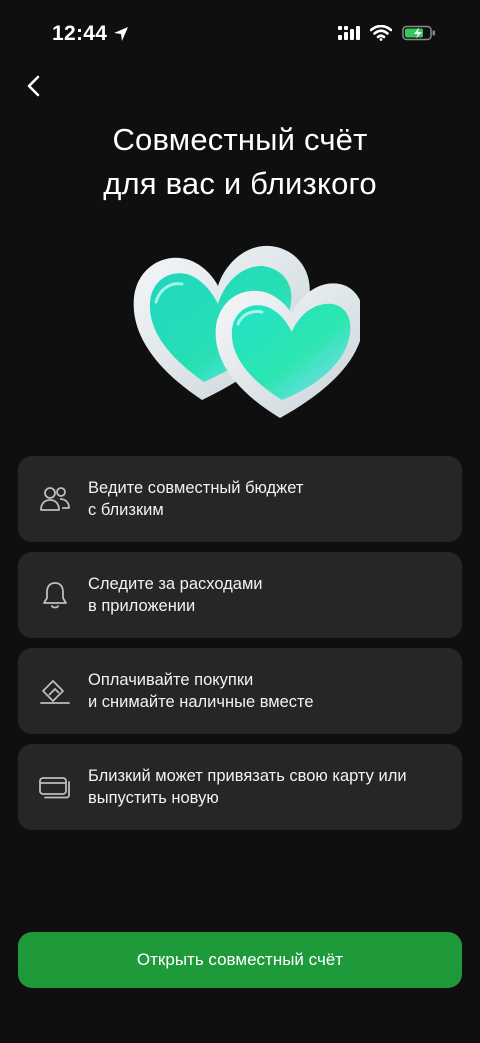 This screenshot has height=1043, width=480. Describe the element at coordinates (55, 595) in the screenshot. I see `bell-icon` at that location.